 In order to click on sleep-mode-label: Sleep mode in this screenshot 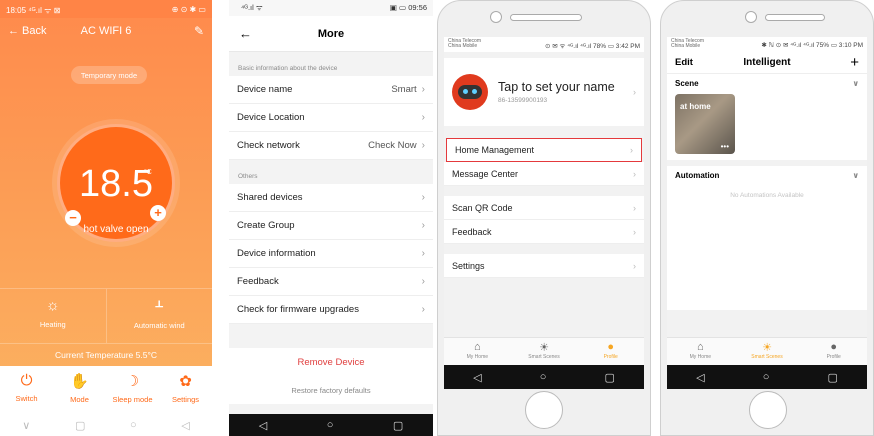, I will do `click(132, 399)`.